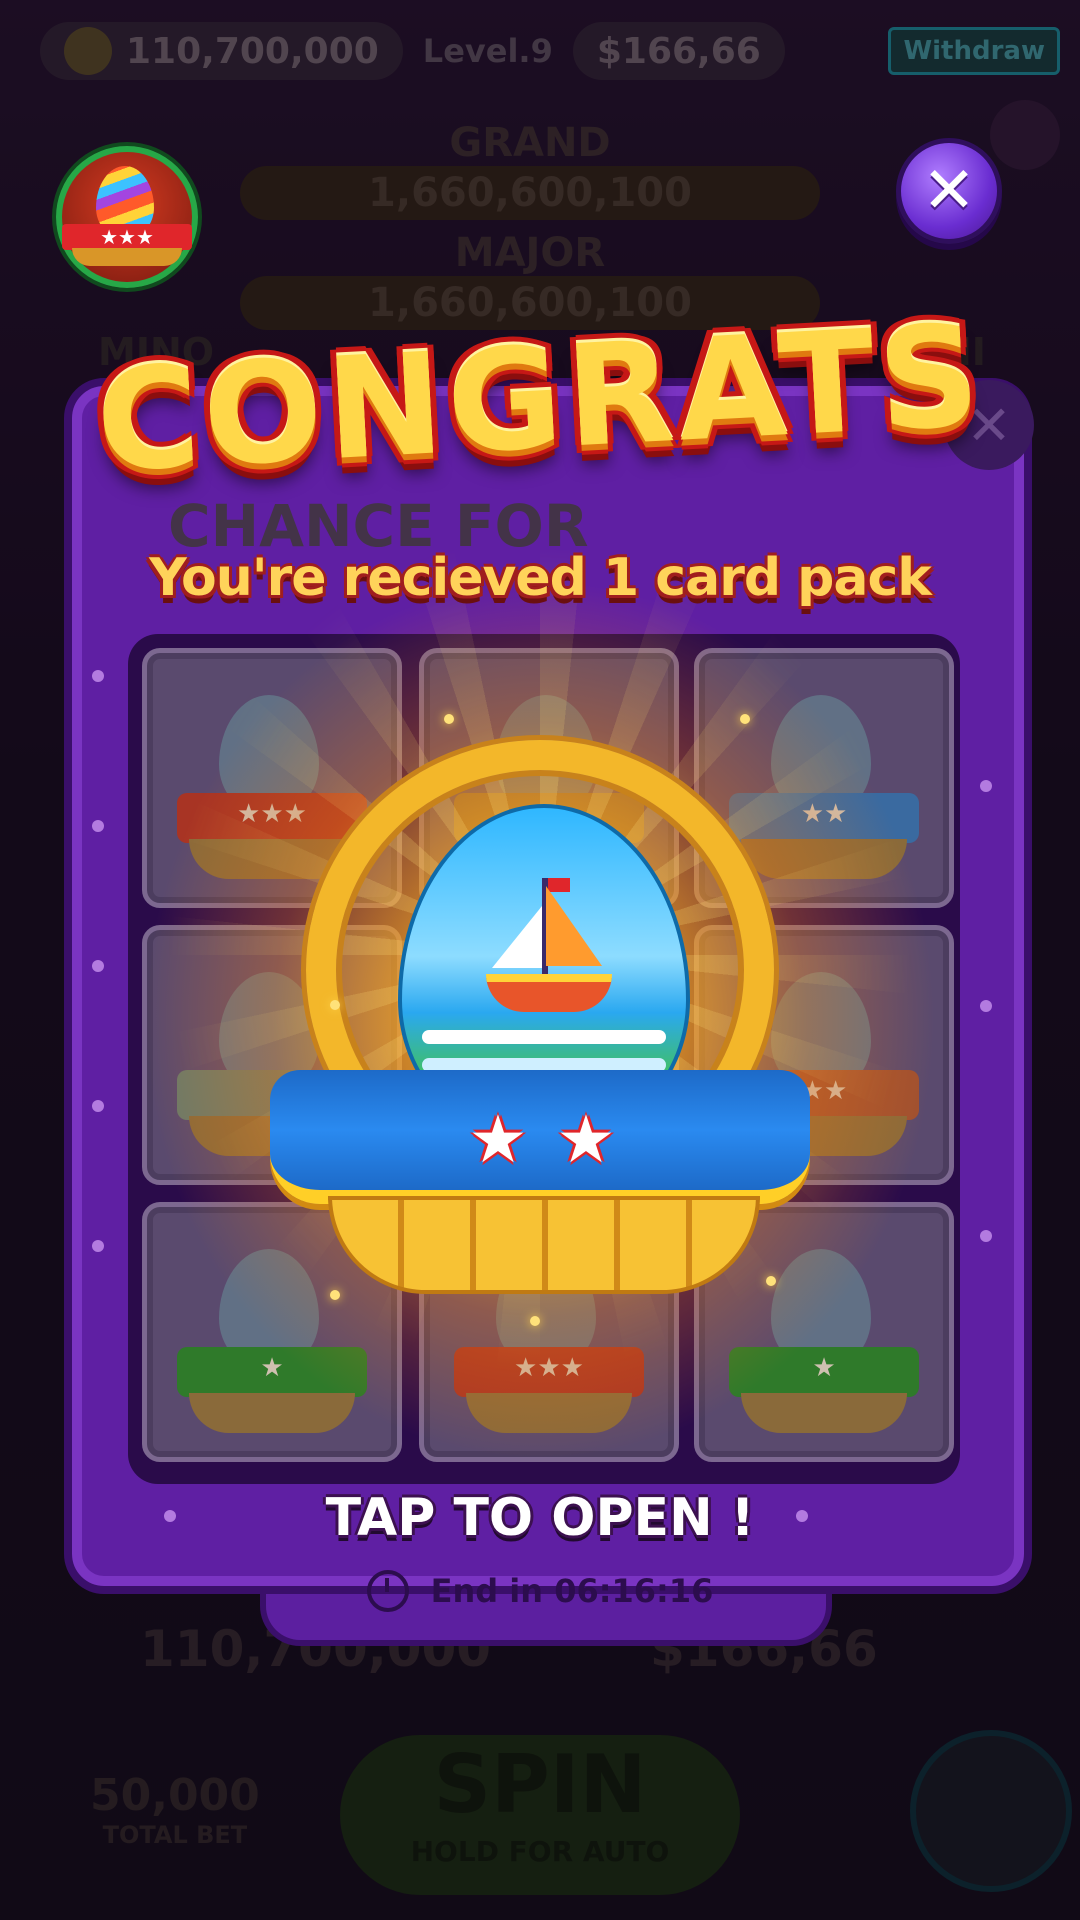 This screenshot has height=1920, width=1080. What do you see at coordinates (127, 217) in the screenshot?
I see `egg-collection-badge: ★★★` at bounding box center [127, 217].